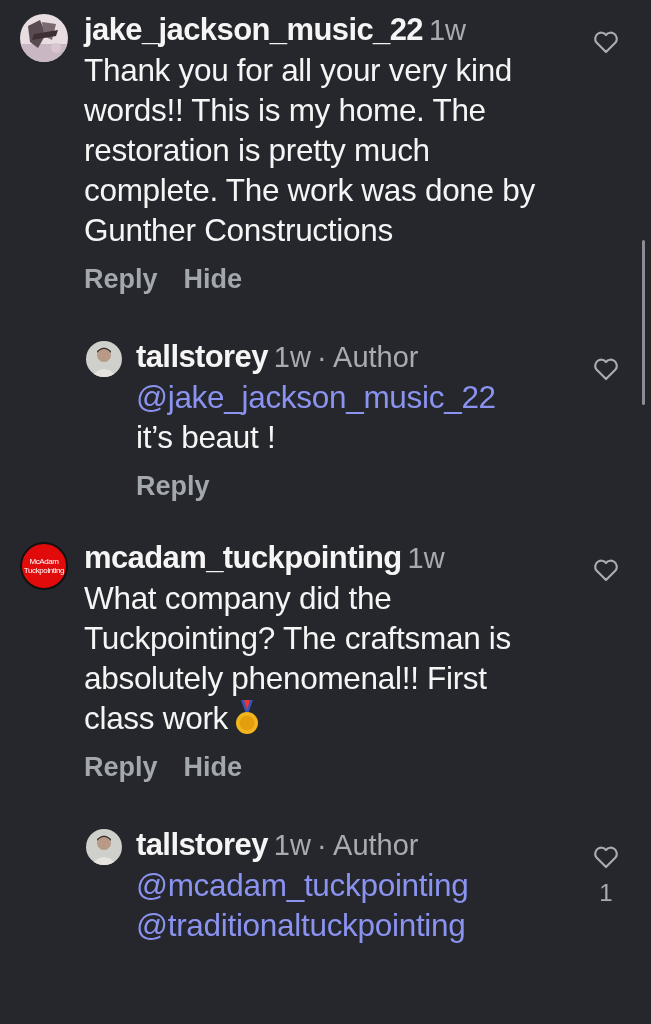 Image resolution: width=651 pixels, height=1024 pixels. I want to click on comment-text: class work, so click(156, 718).